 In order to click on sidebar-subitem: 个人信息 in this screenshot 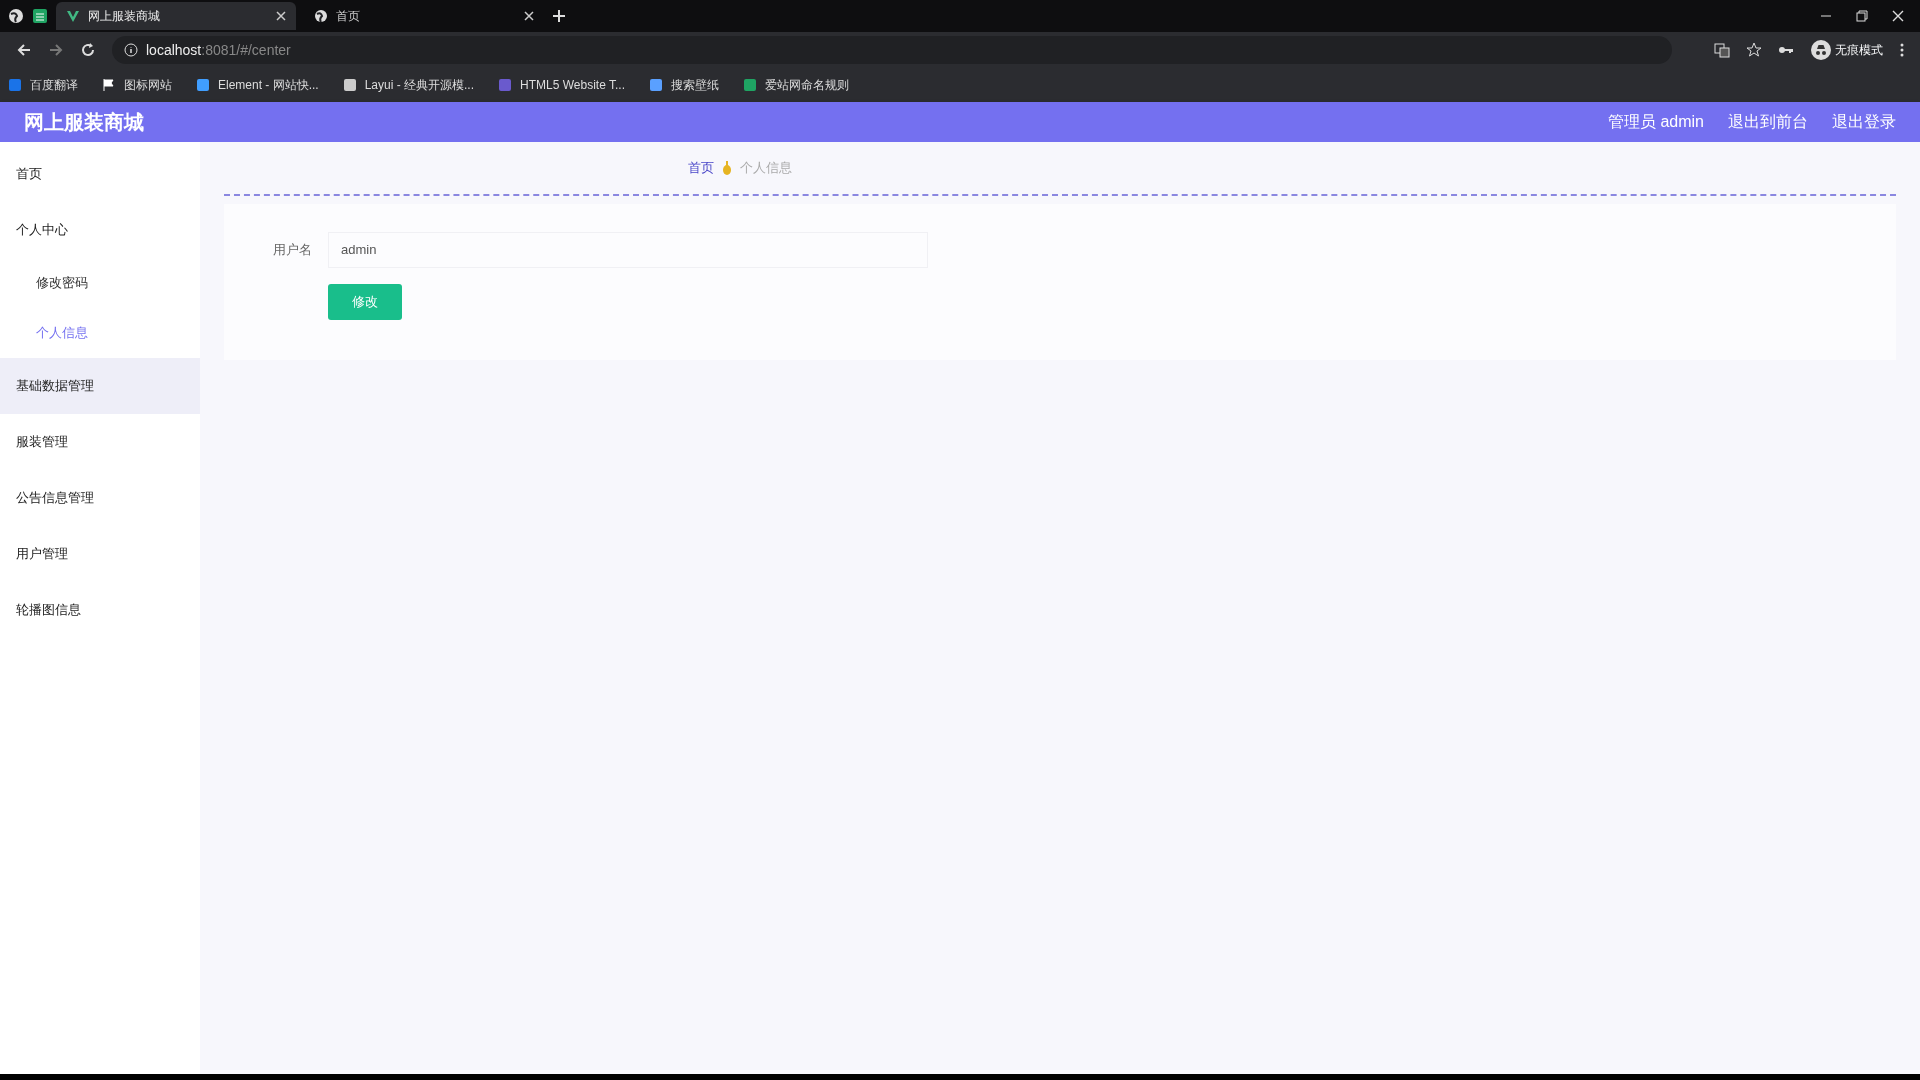, I will do `click(100, 333)`.